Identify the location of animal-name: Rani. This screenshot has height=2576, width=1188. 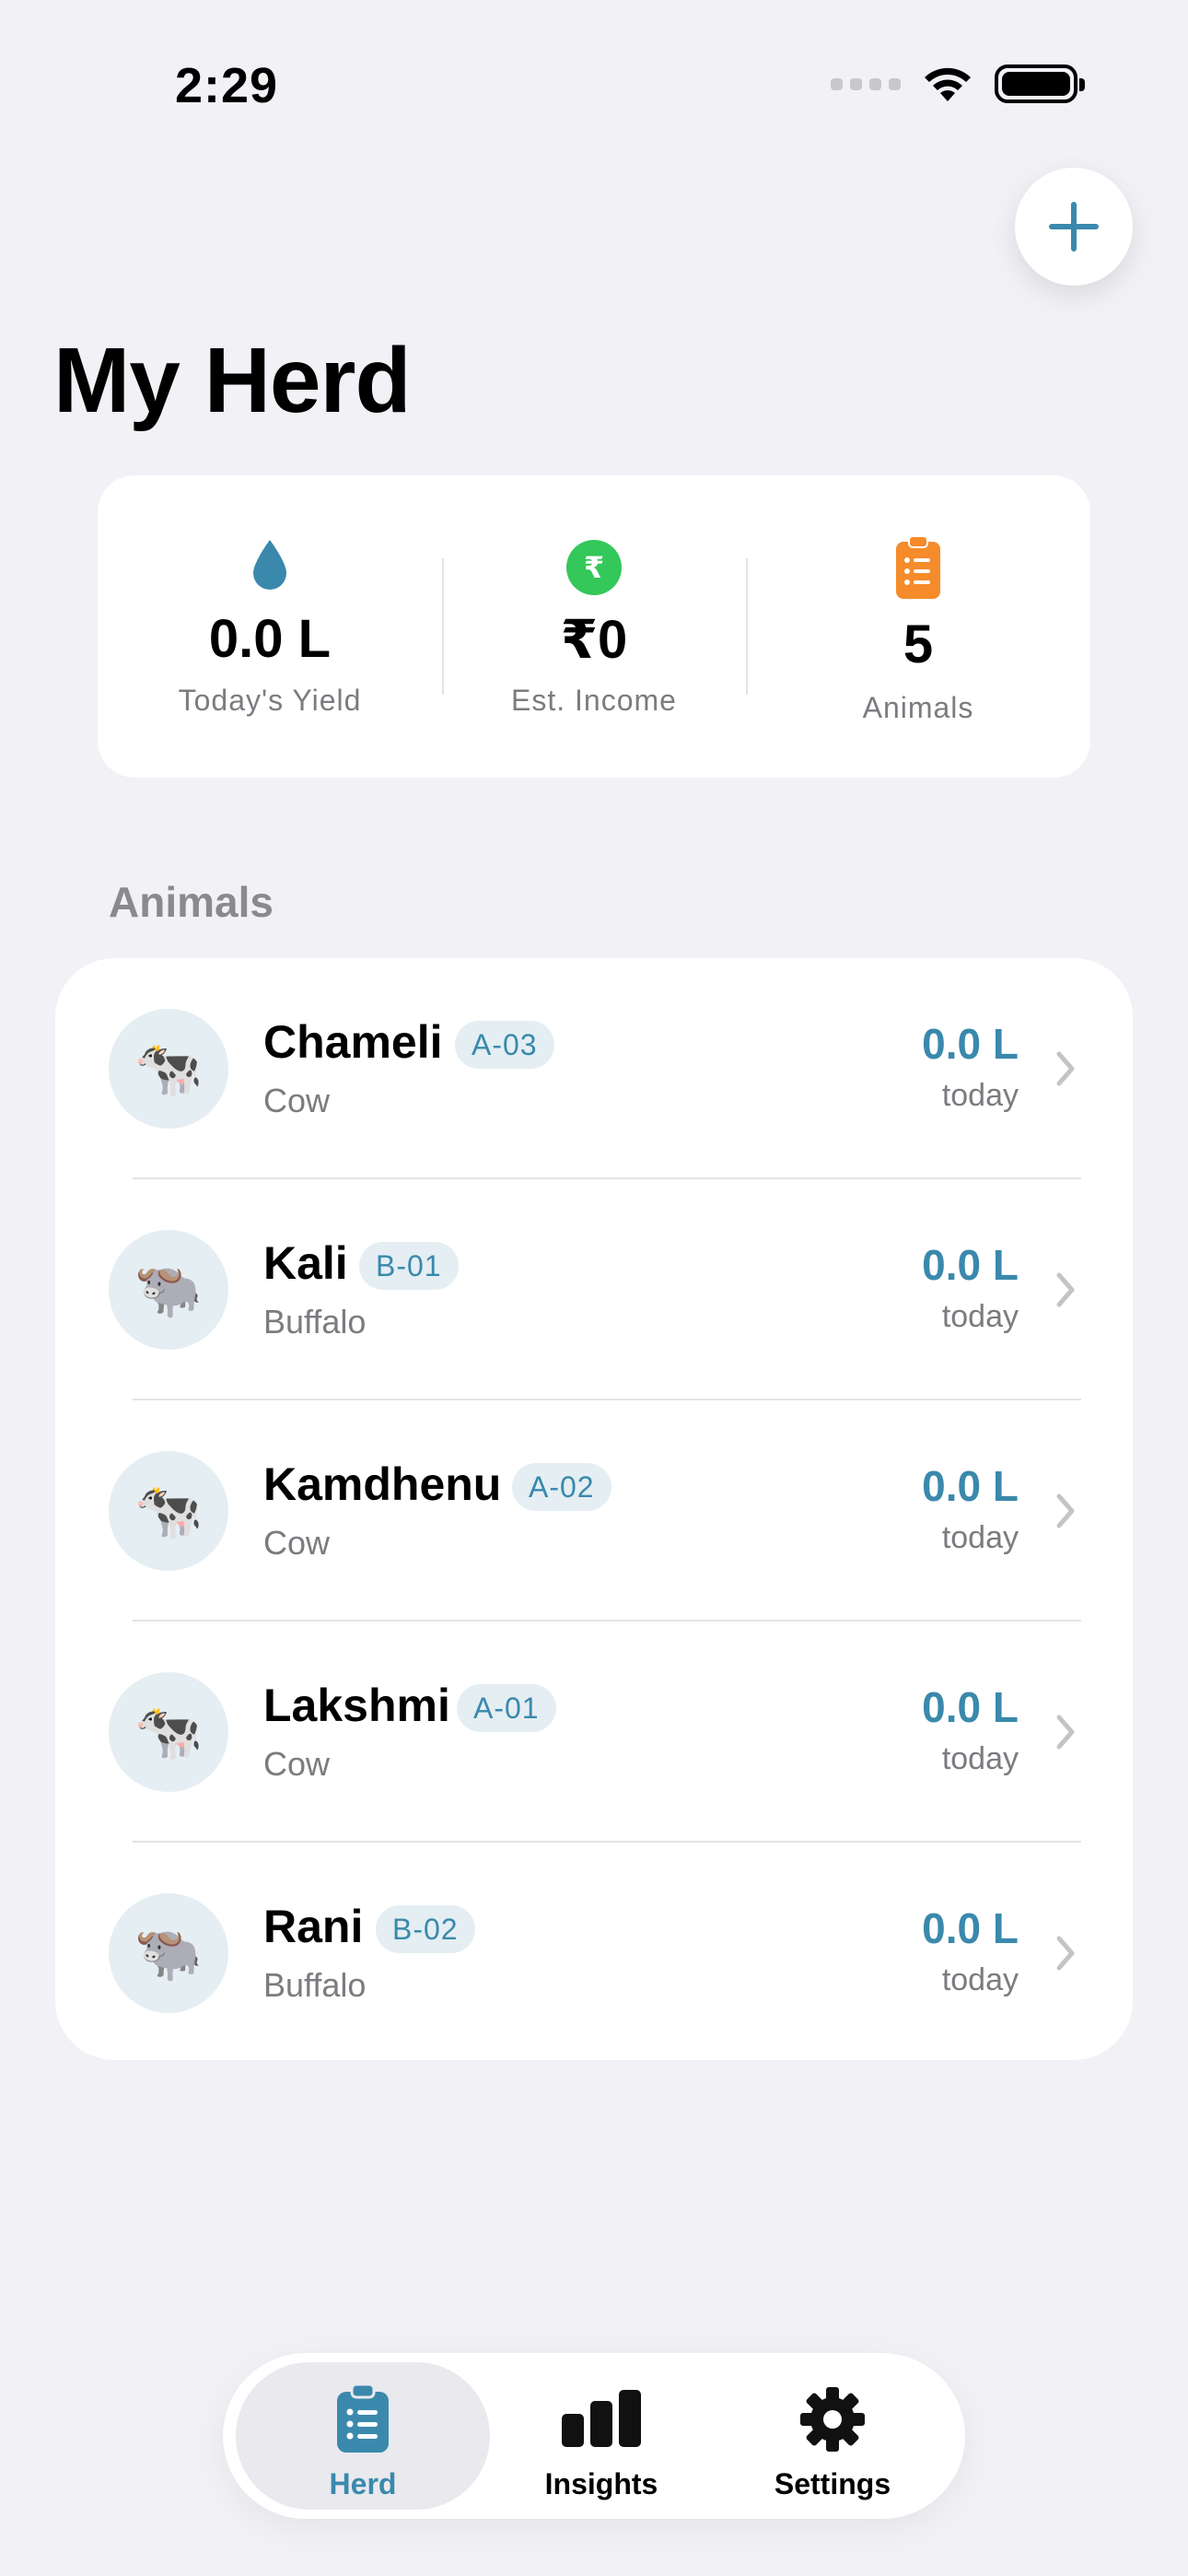
(313, 1927).